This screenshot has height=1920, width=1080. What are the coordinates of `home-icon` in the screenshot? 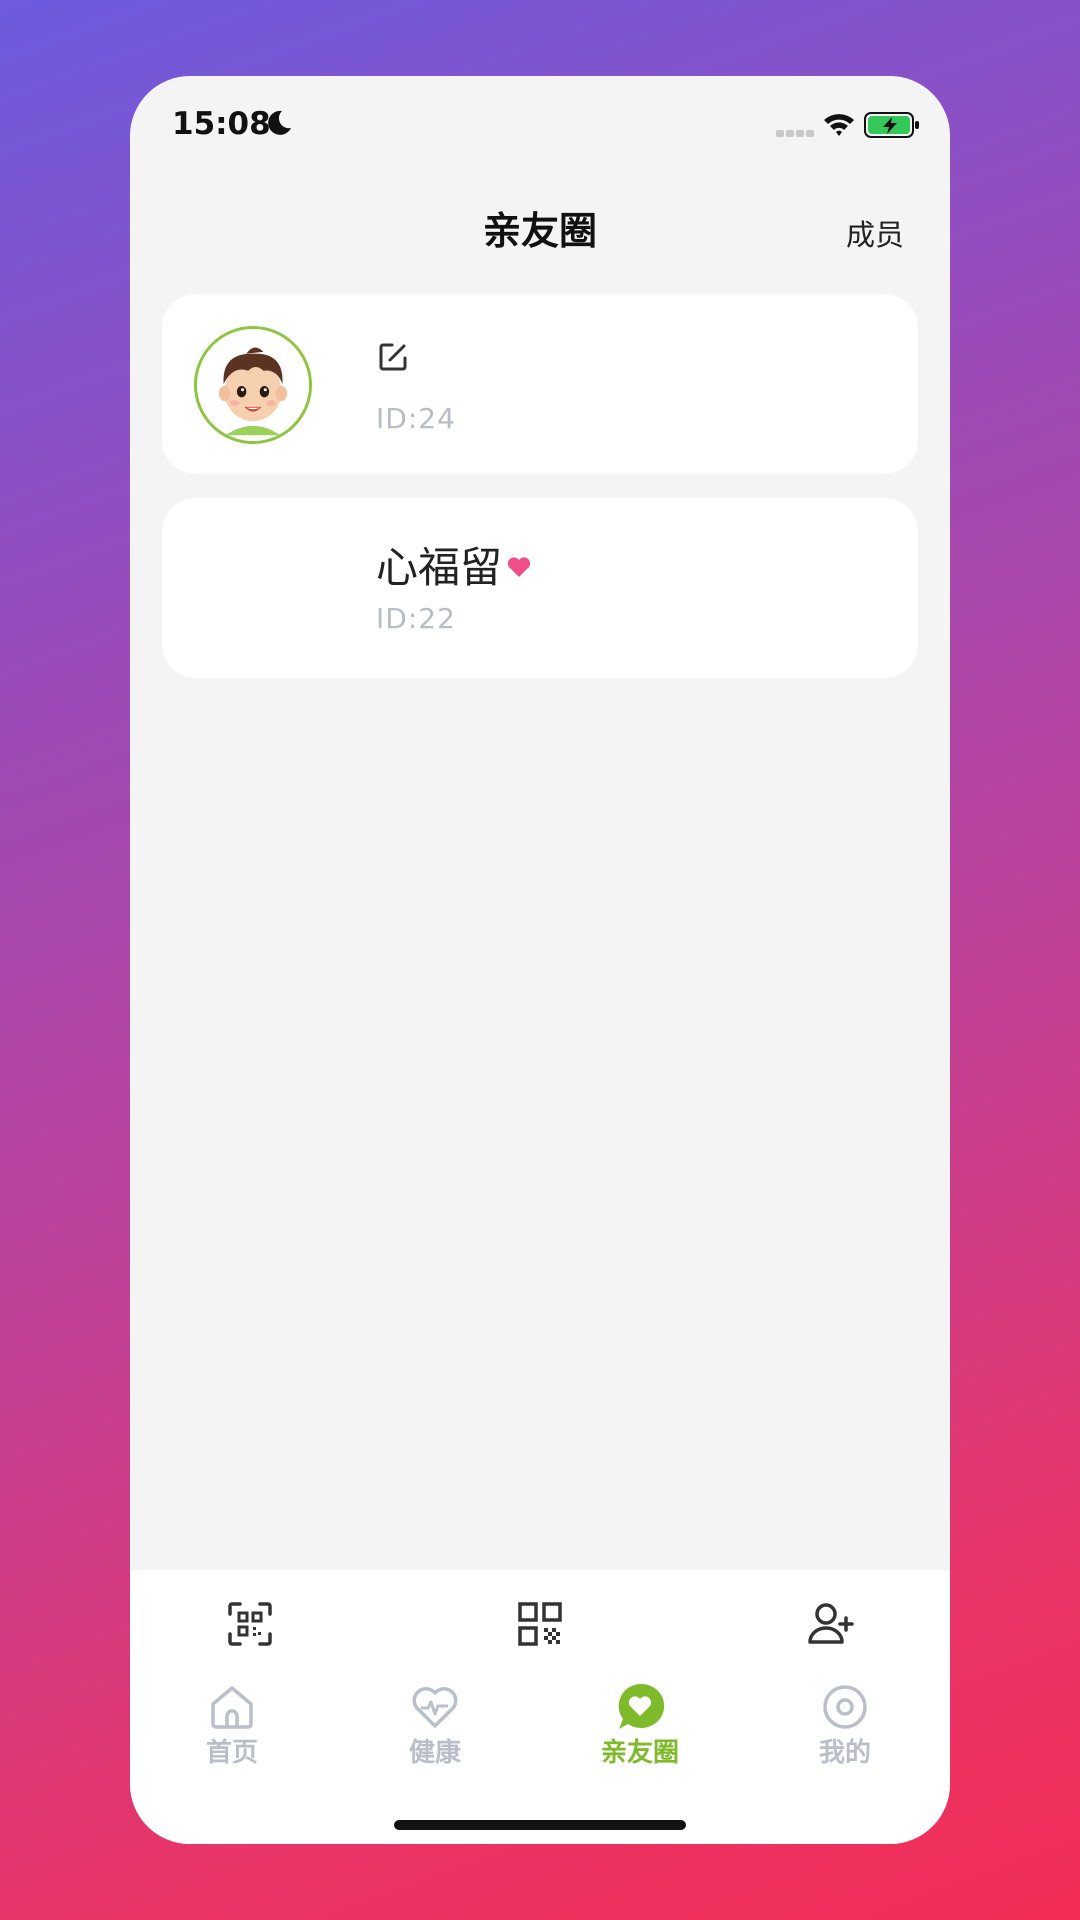 It's located at (232, 1707).